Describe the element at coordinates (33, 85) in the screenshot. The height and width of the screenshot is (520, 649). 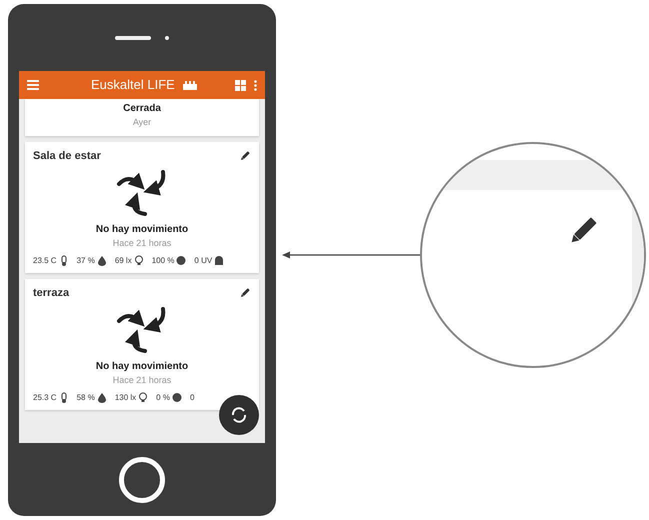
I see `menu-icon` at that location.